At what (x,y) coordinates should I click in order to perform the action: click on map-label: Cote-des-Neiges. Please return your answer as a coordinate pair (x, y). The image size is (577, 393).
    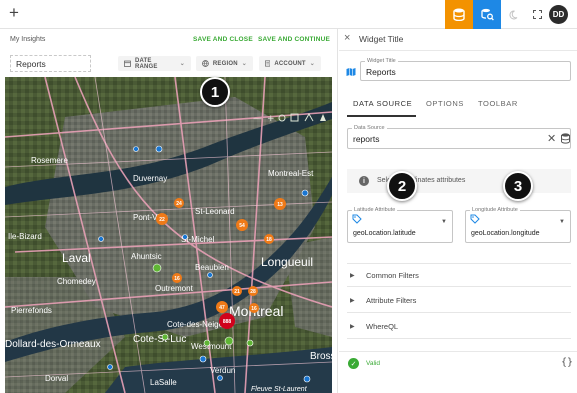
    Looking at the image, I should click on (197, 324).